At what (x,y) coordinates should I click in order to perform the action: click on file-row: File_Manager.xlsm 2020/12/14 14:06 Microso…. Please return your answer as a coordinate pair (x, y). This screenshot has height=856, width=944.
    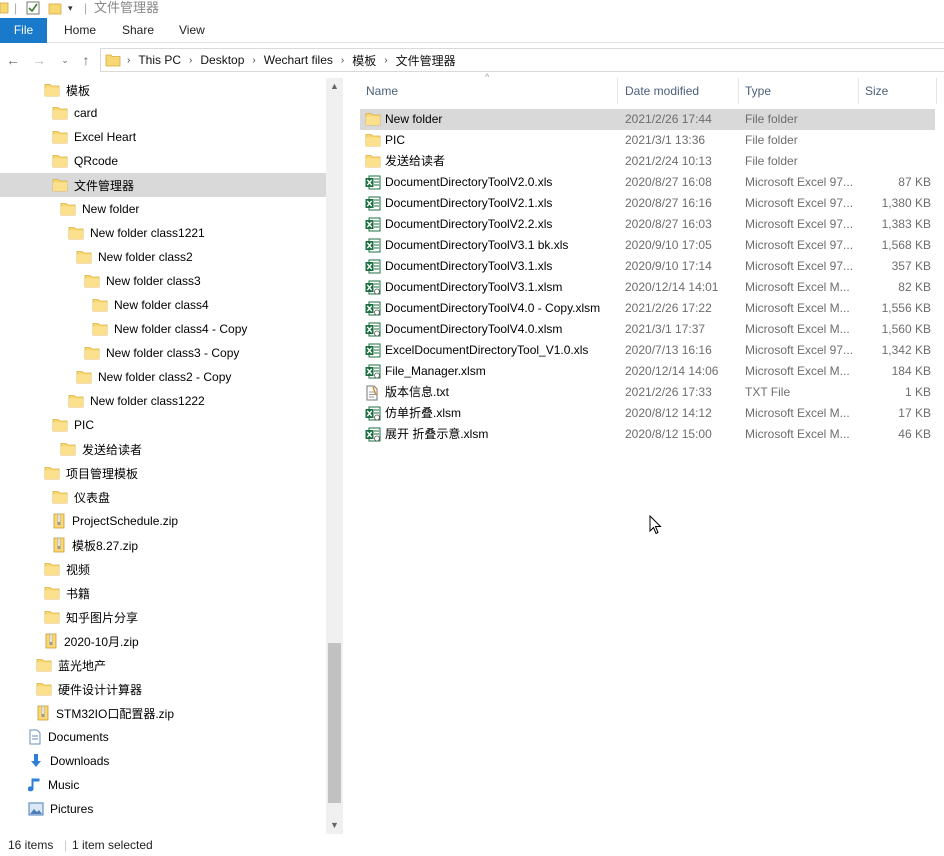
    Looking at the image, I should click on (647, 371).